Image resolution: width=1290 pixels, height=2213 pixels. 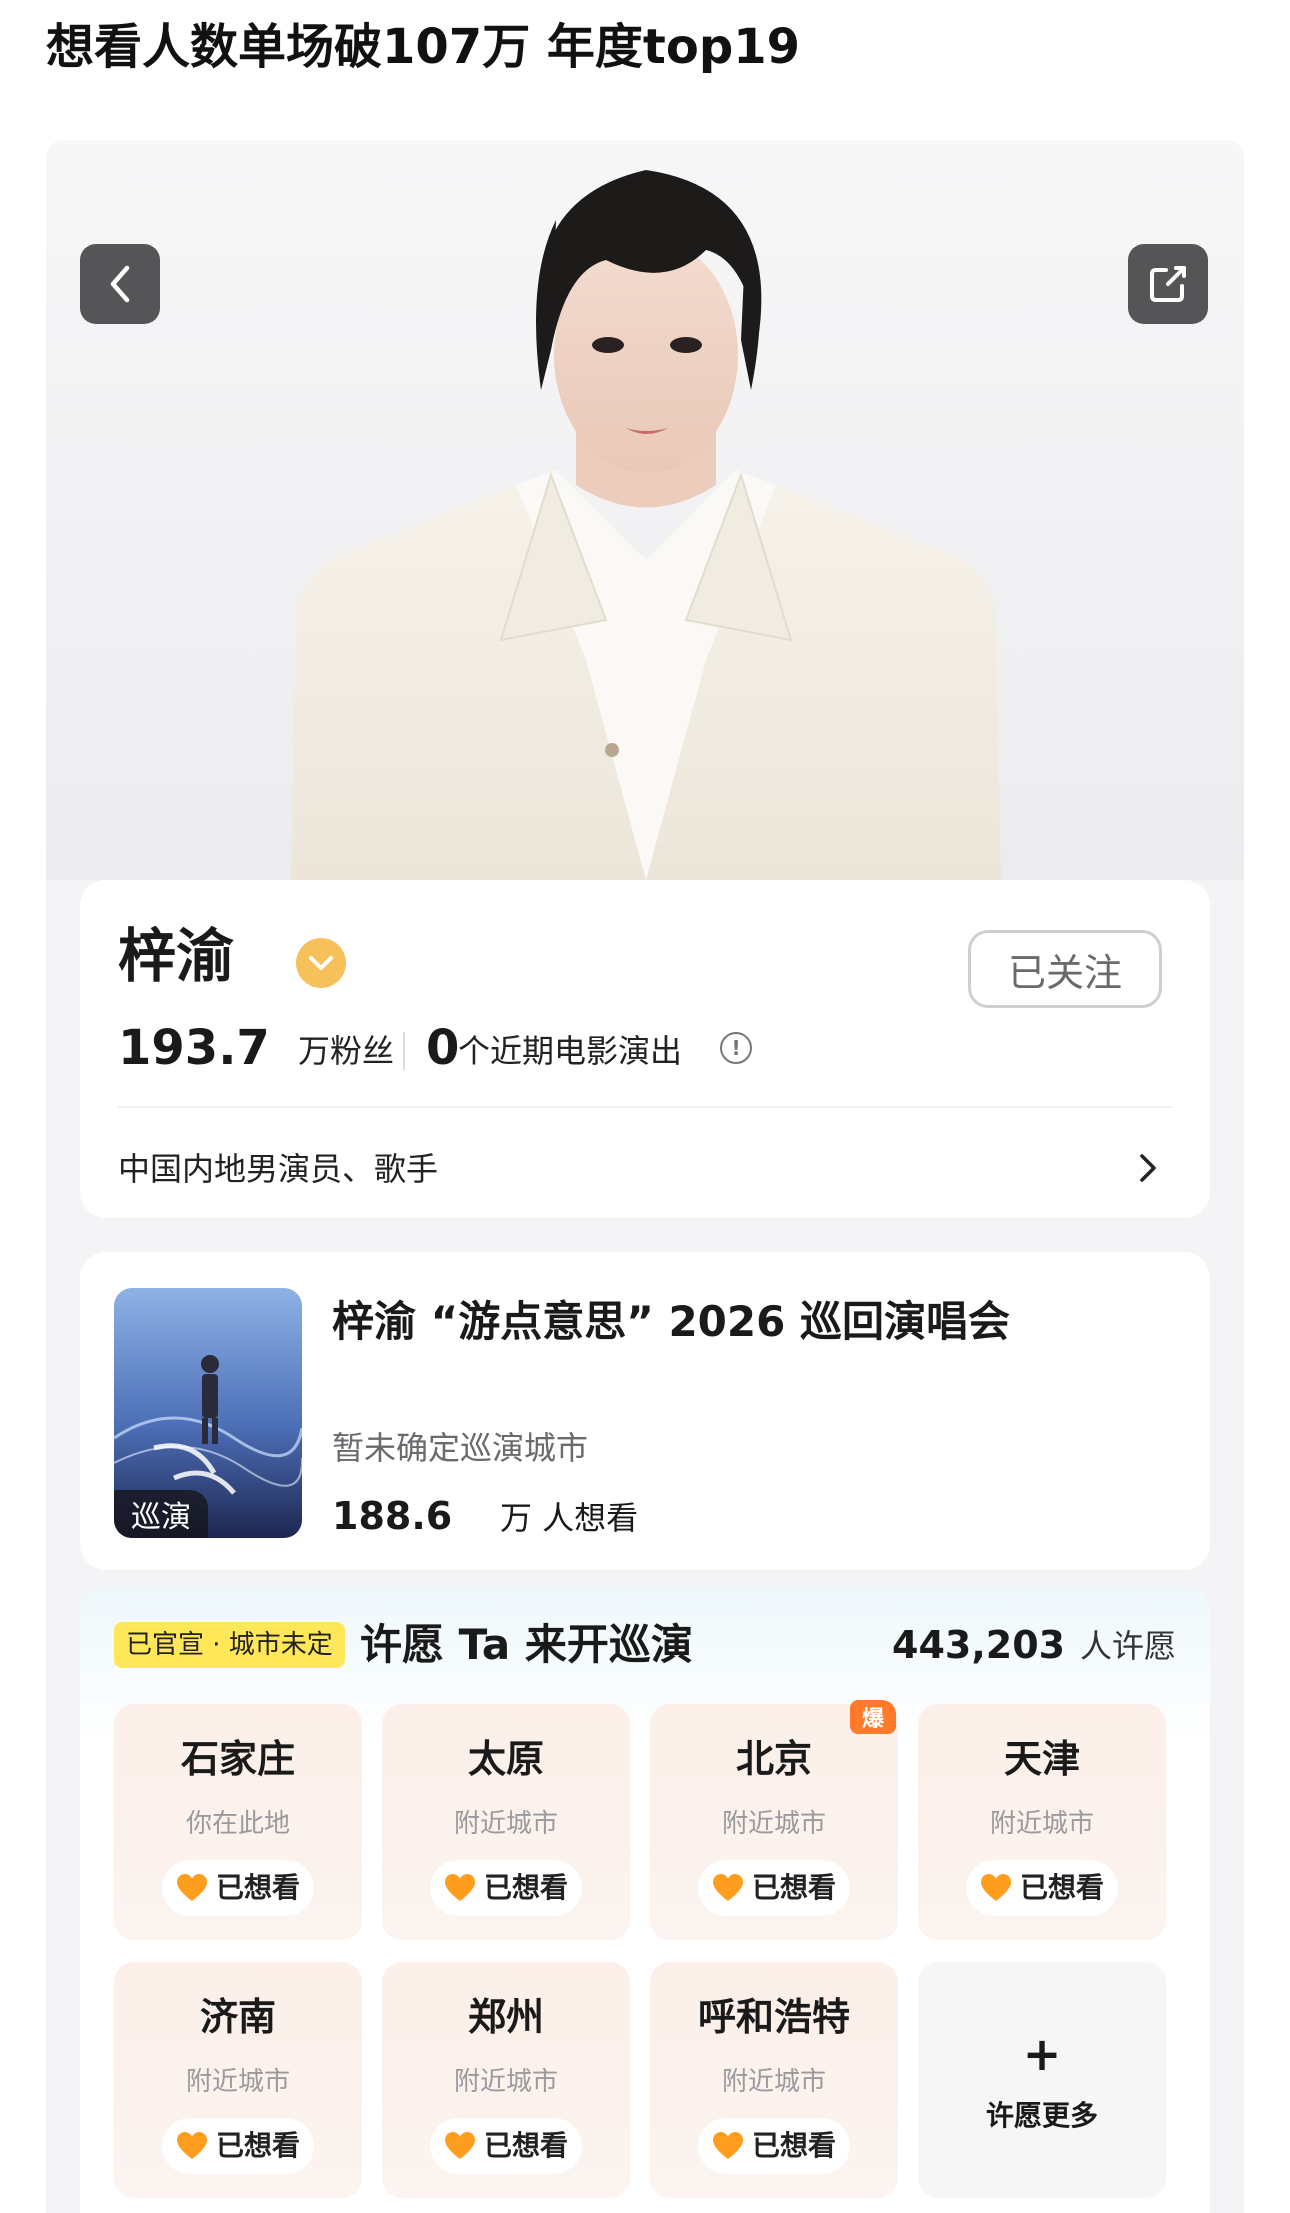 What do you see at coordinates (346, 1051) in the screenshot?
I see `fans-label: 万粉丝` at bounding box center [346, 1051].